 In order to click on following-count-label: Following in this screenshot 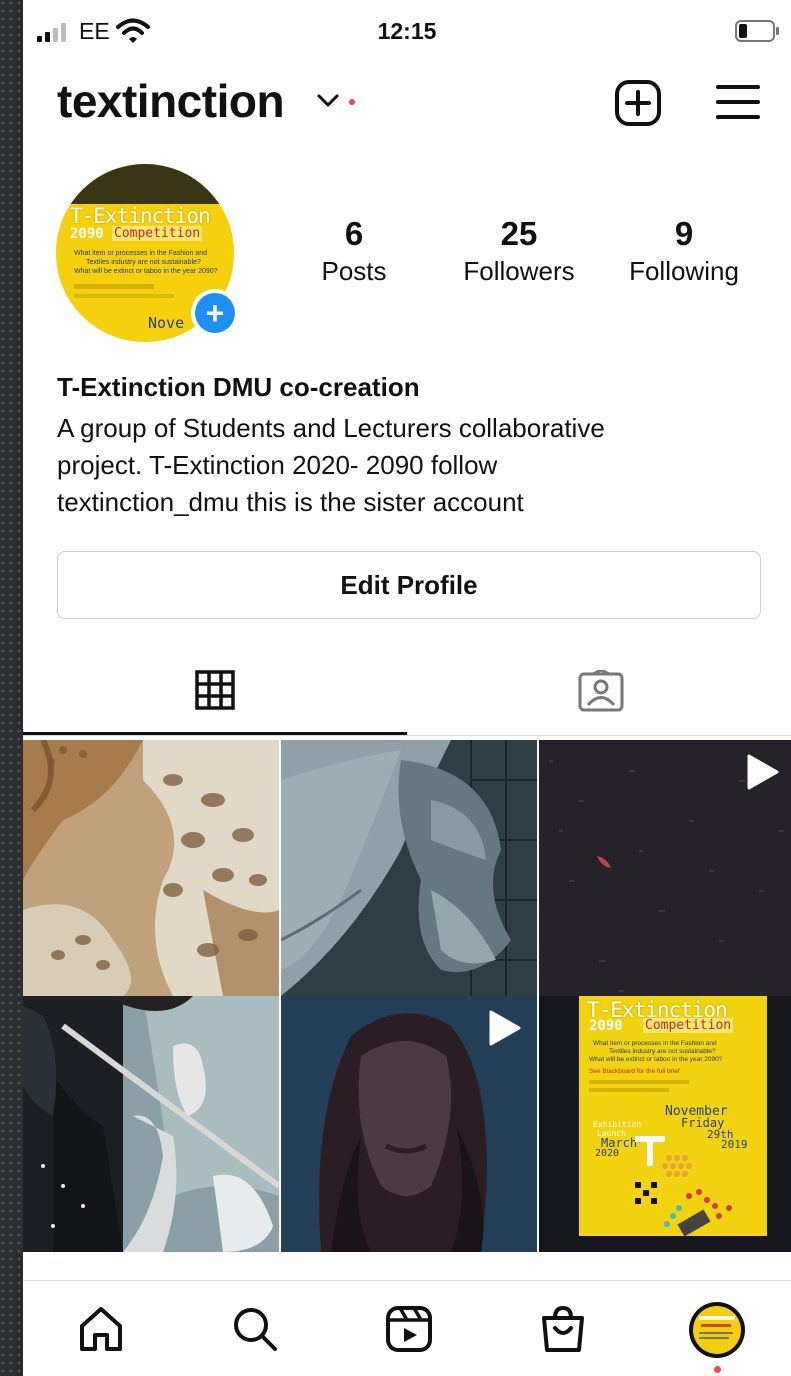, I will do `click(684, 271)`.